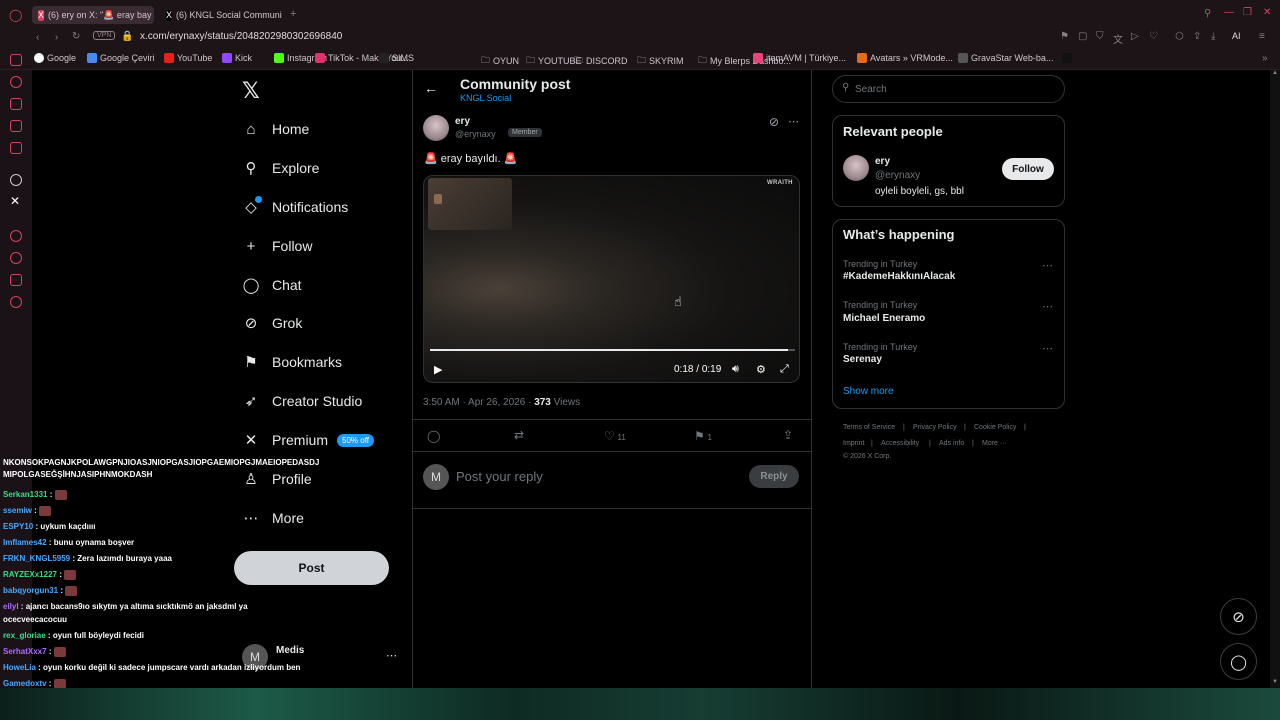 This screenshot has height=720, width=1280. What do you see at coordinates (1028, 169) in the screenshot?
I see `follow-button: Follow` at bounding box center [1028, 169].